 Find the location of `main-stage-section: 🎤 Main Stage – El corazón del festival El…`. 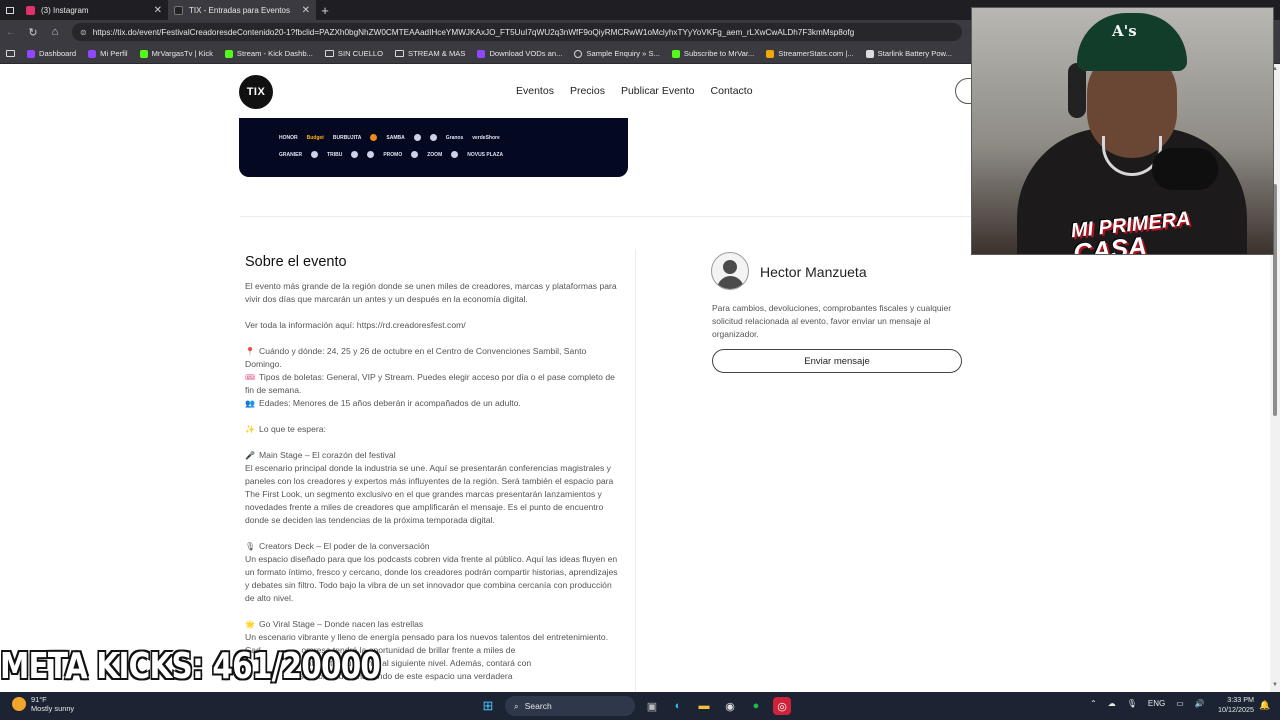

main-stage-section: 🎤 Main Stage – El corazón del festival El… is located at coordinates (429, 487).